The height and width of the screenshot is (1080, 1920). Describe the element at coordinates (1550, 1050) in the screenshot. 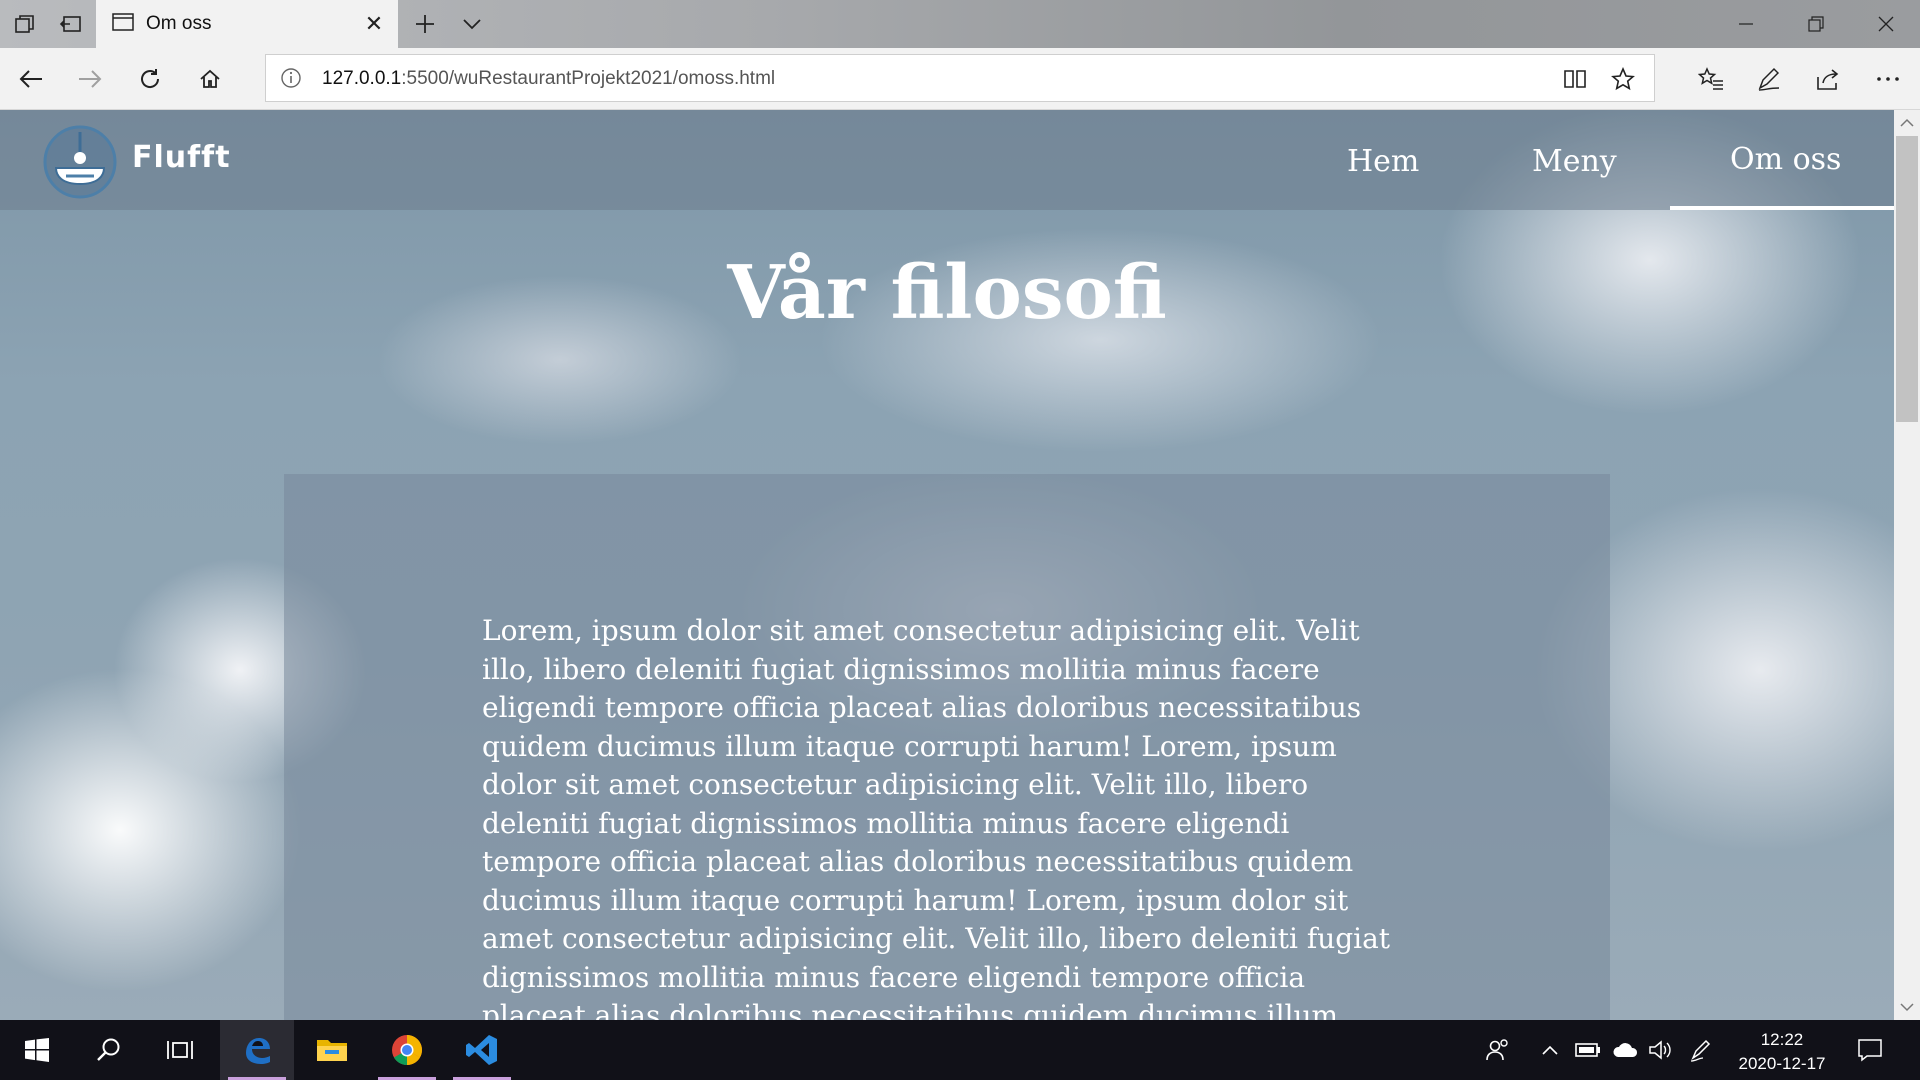

I see `show-hidden-icons-chevron-icon` at that location.